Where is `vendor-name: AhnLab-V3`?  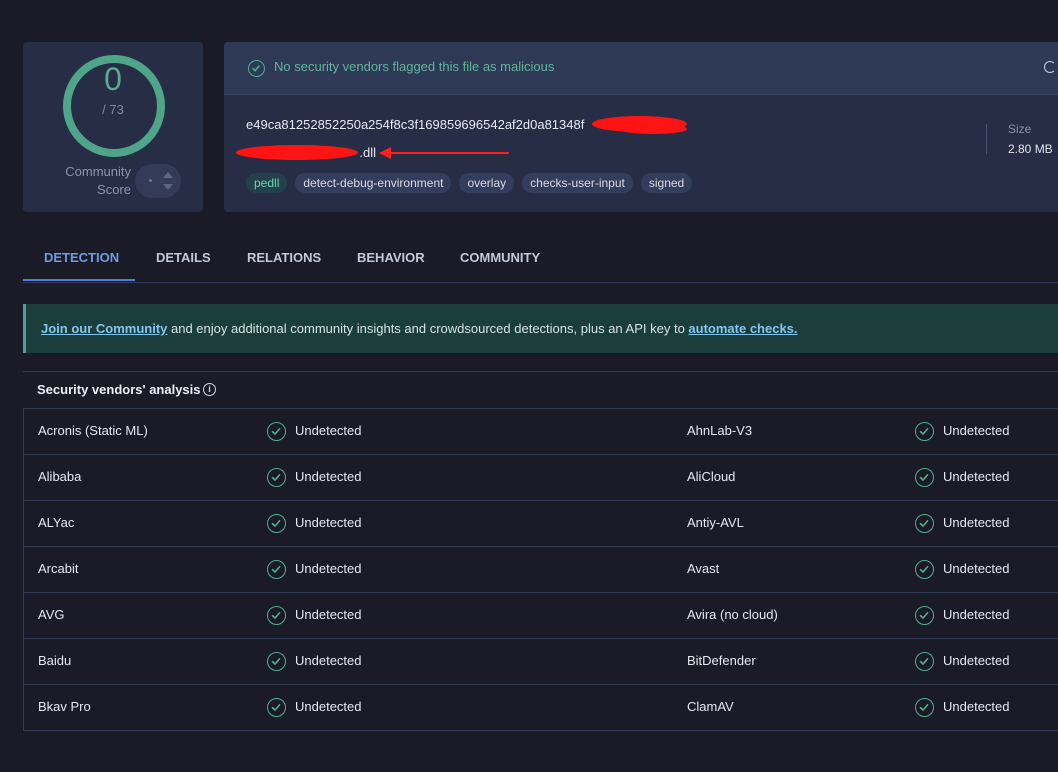 vendor-name: AhnLab-V3 is located at coordinates (720, 430).